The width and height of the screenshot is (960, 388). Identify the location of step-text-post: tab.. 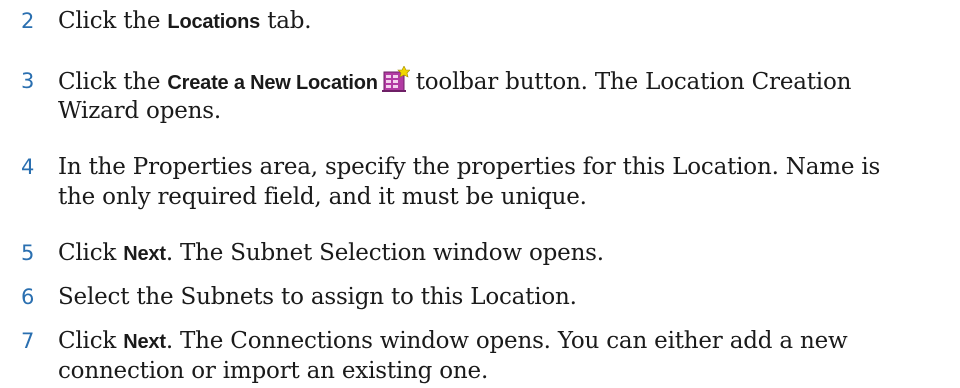
(286, 21).